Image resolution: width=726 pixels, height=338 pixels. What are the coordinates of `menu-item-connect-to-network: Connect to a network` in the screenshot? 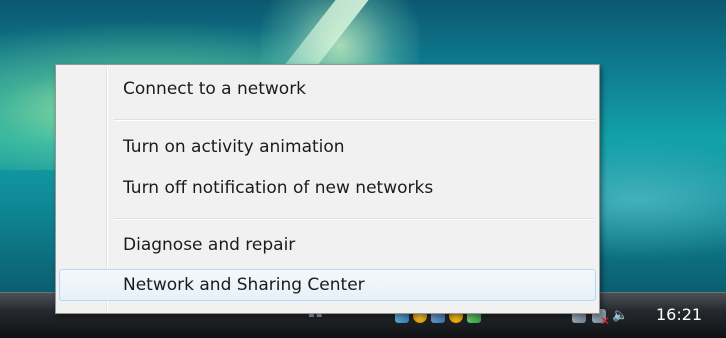 It's located at (327, 89).